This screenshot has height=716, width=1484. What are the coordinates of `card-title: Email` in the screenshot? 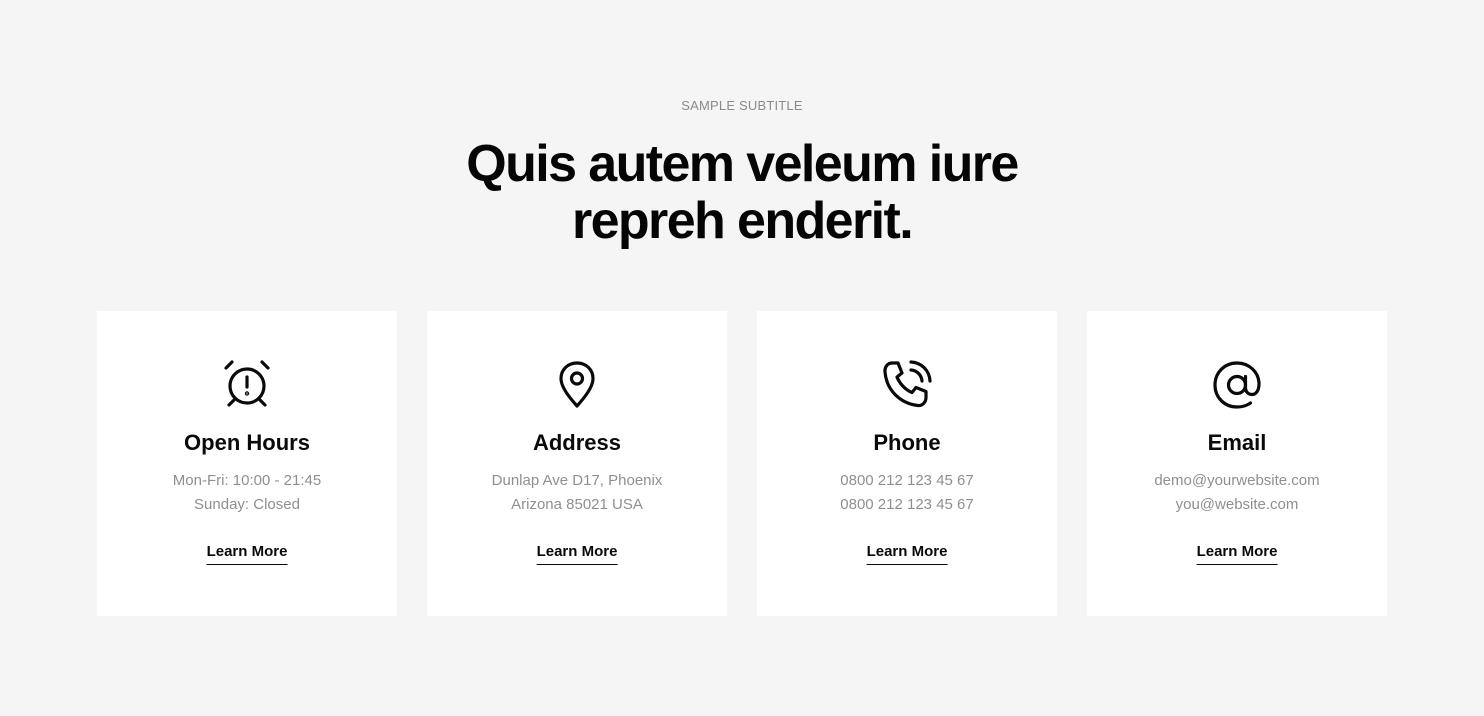 It's located at (1237, 442).